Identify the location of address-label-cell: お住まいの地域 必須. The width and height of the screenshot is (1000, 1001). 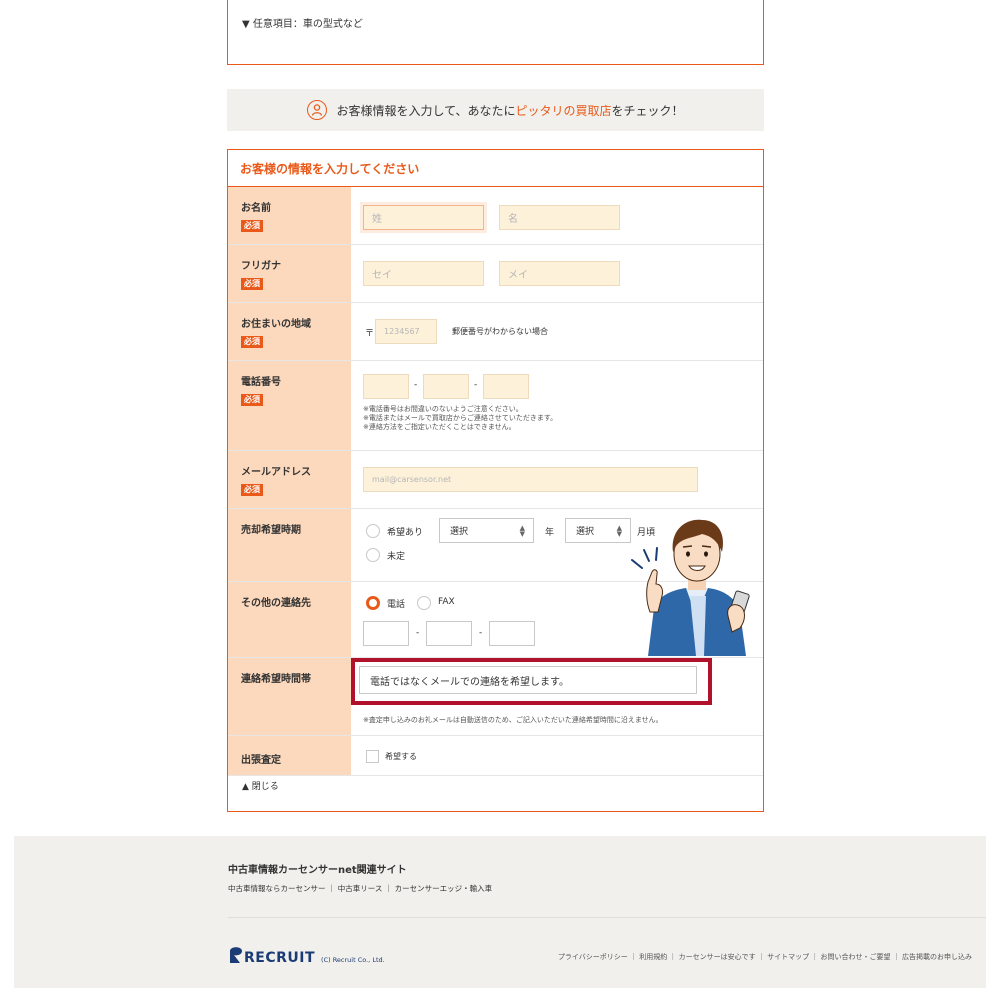
(289, 331).